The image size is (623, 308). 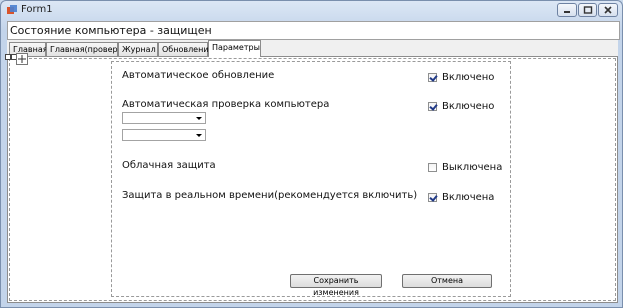 What do you see at coordinates (37, 9) in the screenshot?
I see `window-title: Form1` at bounding box center [37, 9].